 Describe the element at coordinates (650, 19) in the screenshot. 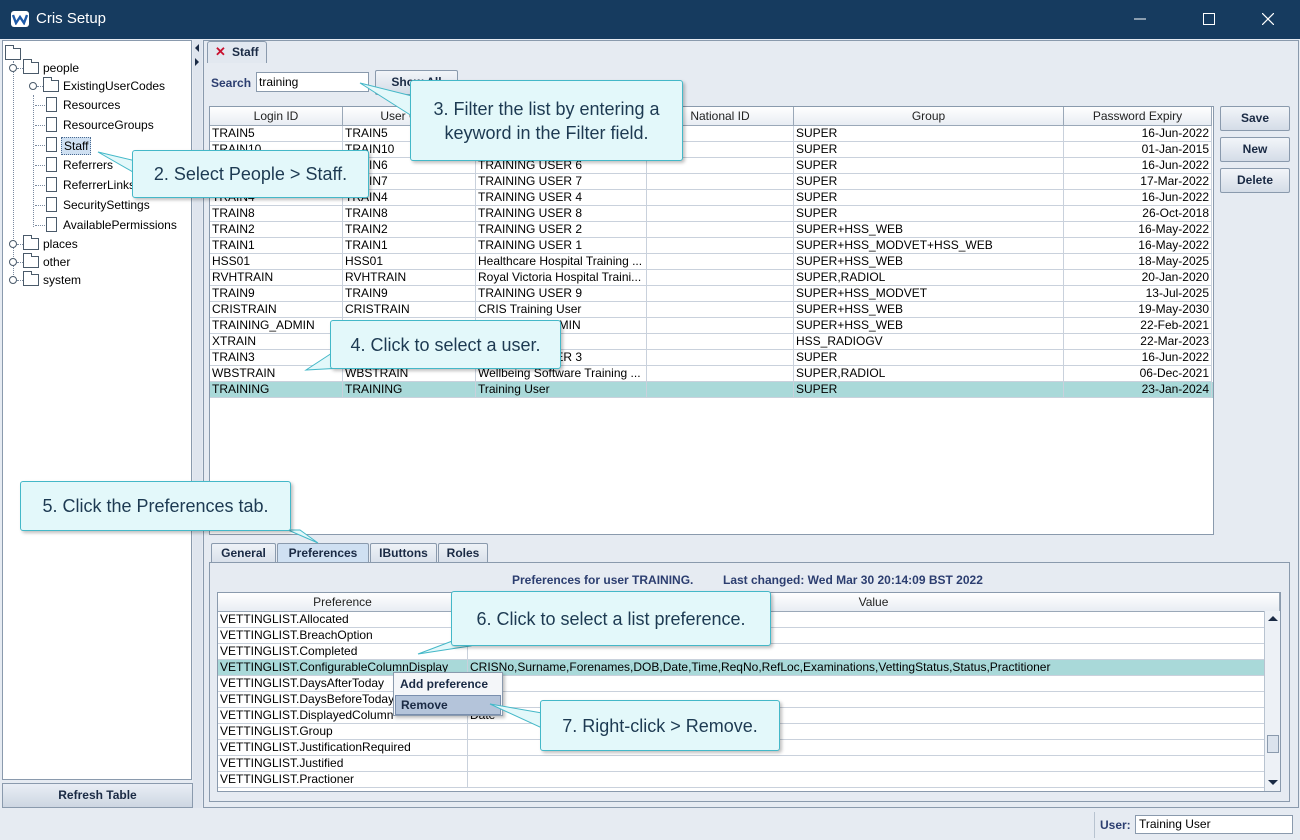

I see `title-bar: Cris Setup` at that location.